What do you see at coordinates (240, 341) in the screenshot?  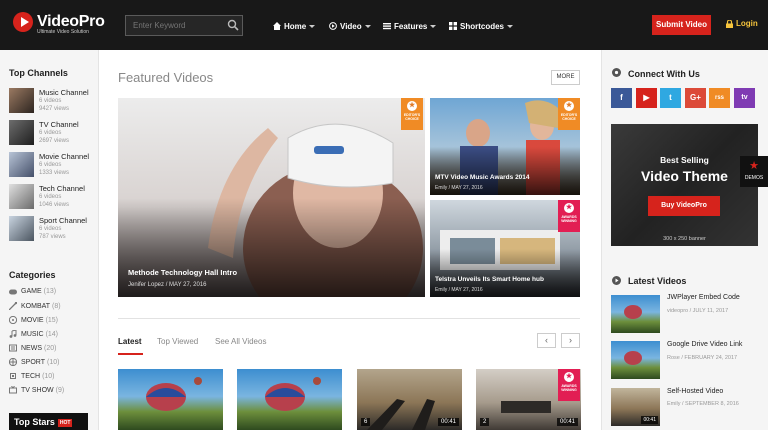 I see `tab-see-all-videos: See All Videos` at bounding box center [240, 341].